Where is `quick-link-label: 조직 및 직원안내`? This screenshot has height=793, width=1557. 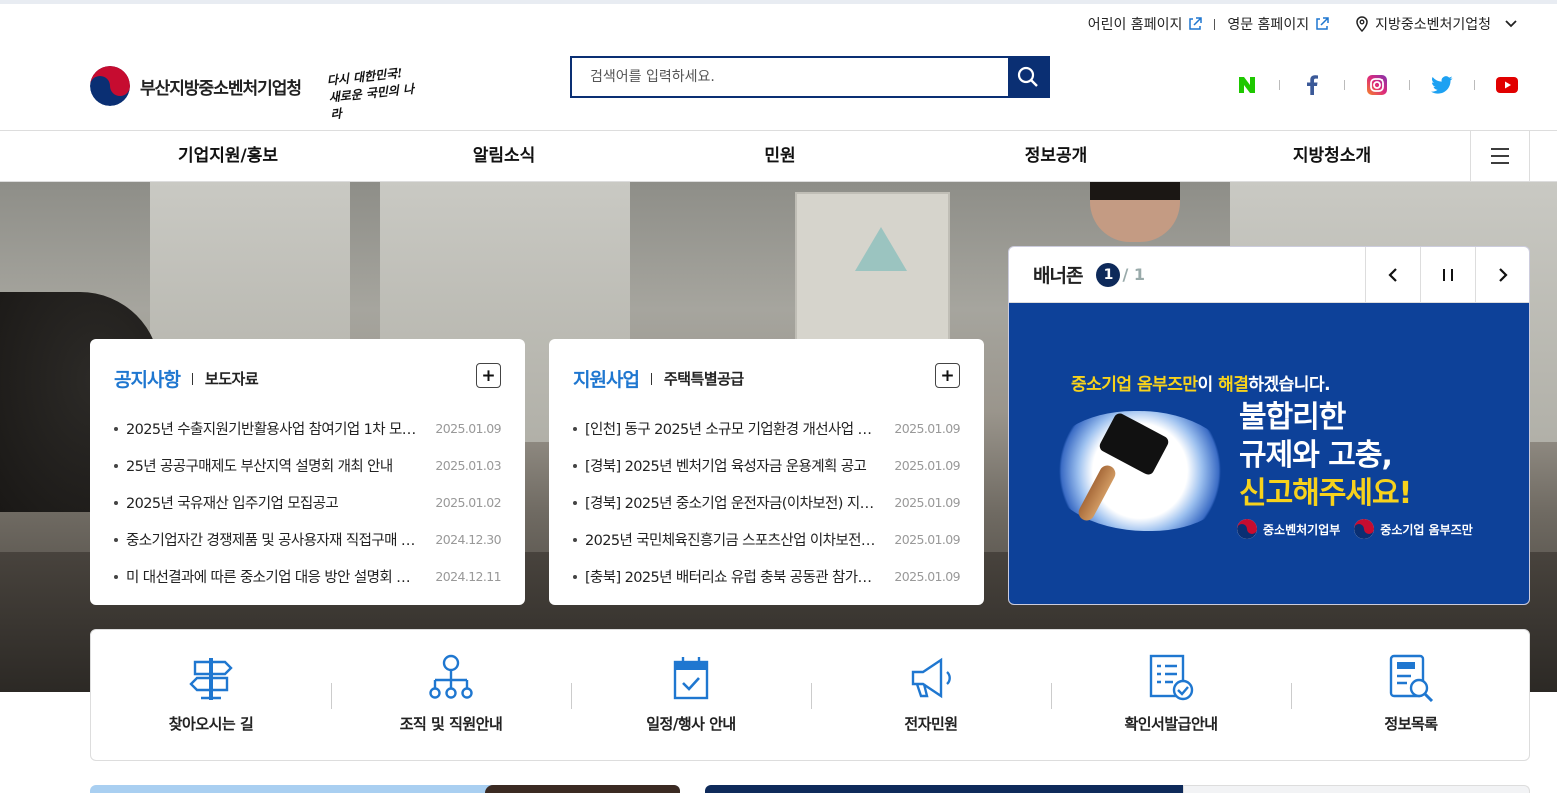 quick-link-label: 조직 및 직원안내 is located at coordinates (451, 724).